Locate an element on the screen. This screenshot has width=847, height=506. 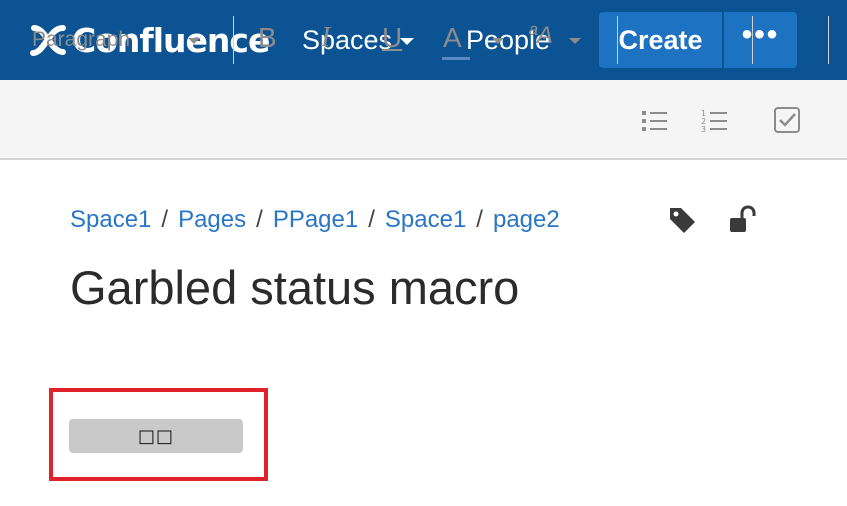
bold-button: B is located at coordinates (267, 38).